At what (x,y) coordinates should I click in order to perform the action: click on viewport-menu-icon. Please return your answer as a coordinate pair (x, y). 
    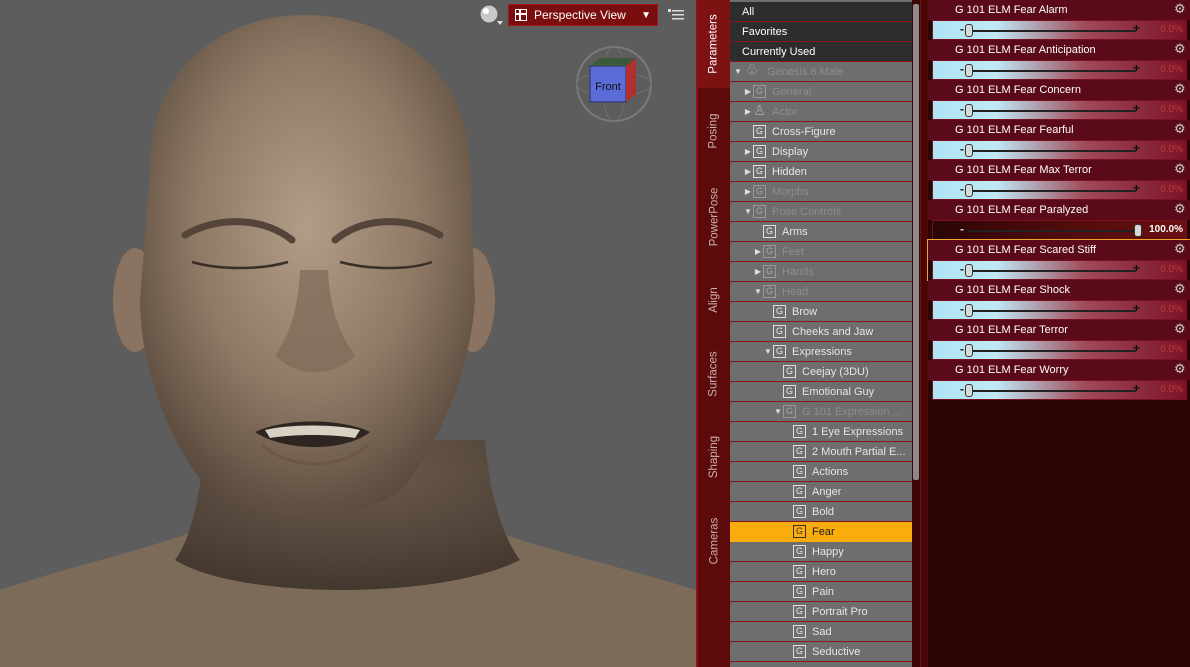
    Looking at the image, I should click on (676, 15).